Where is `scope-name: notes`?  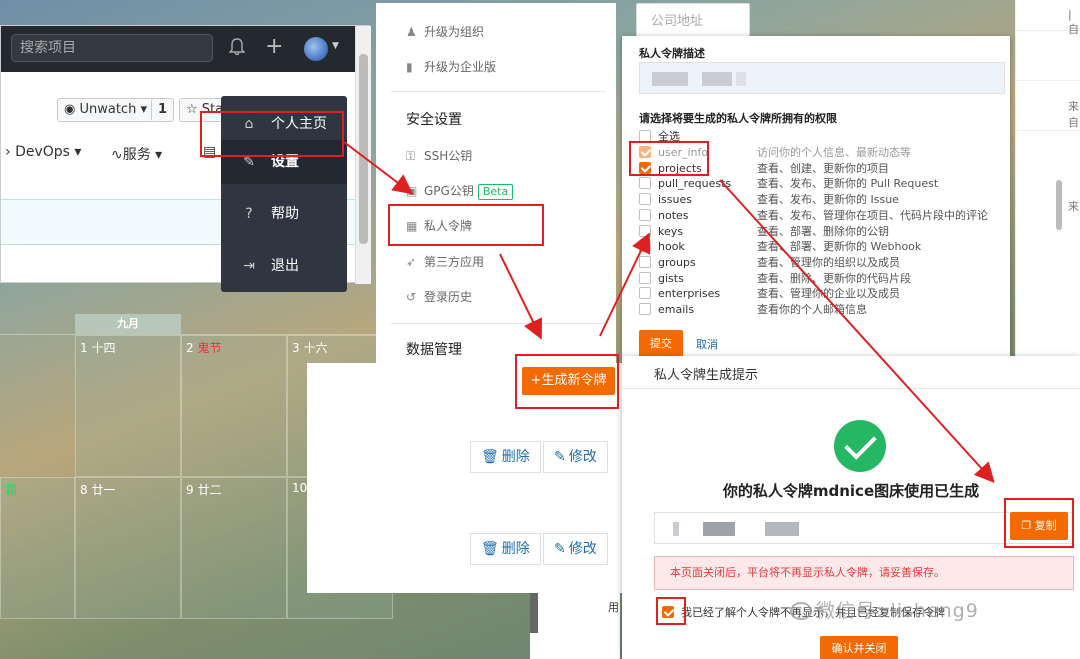
scope-name: notes is located at coordinates (673, 215).